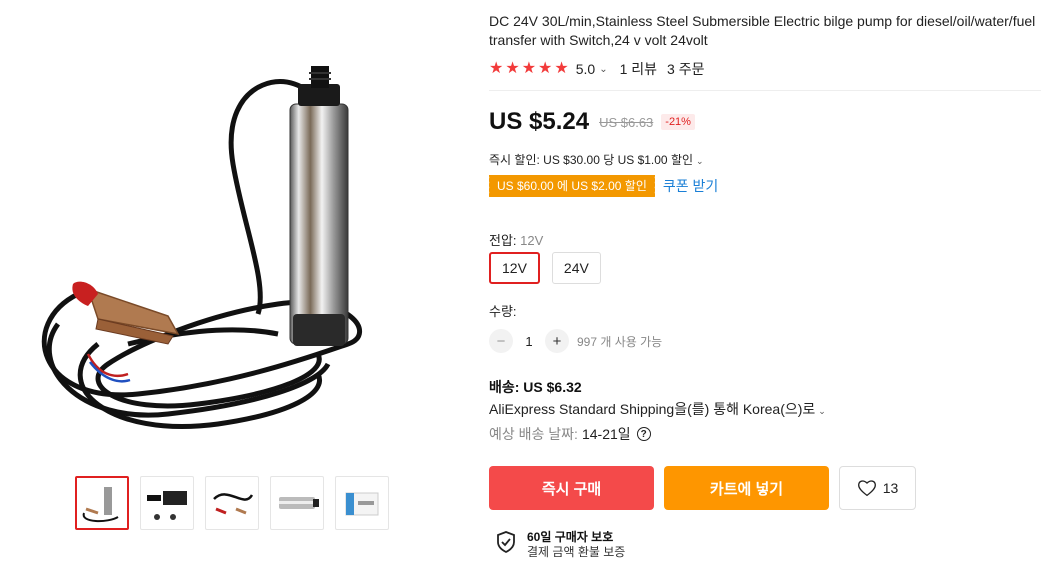 This screenshot has height=567, width=1056. What do you see at coordinates (620, 341) in the screenshot?
I see `stock-available: 997 개 사용 가능` at bounding box center [620, 341].